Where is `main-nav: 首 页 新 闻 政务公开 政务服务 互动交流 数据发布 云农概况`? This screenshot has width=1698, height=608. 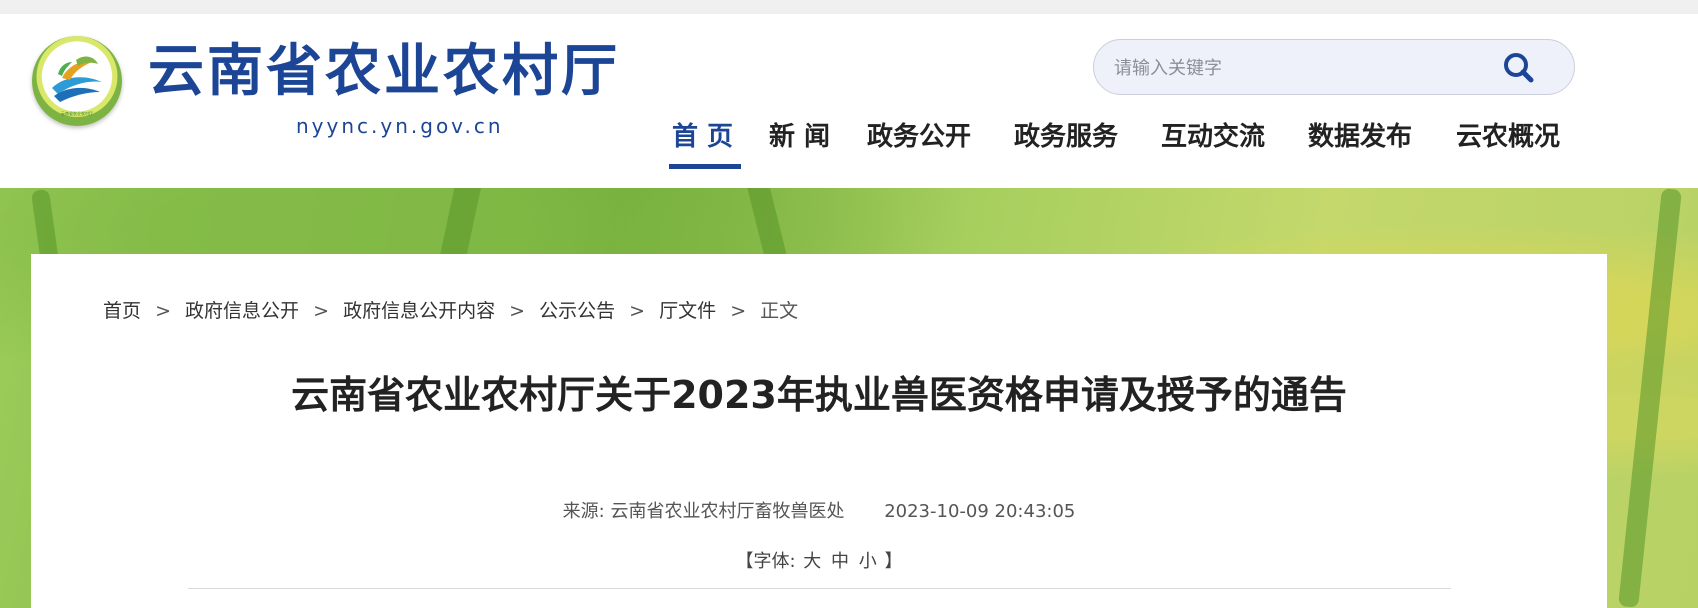
main-nav: 首 页 新 闻 政务公开 政务服务 互动交流 数据发布 云农概况 is located at coordinates (849, 137).